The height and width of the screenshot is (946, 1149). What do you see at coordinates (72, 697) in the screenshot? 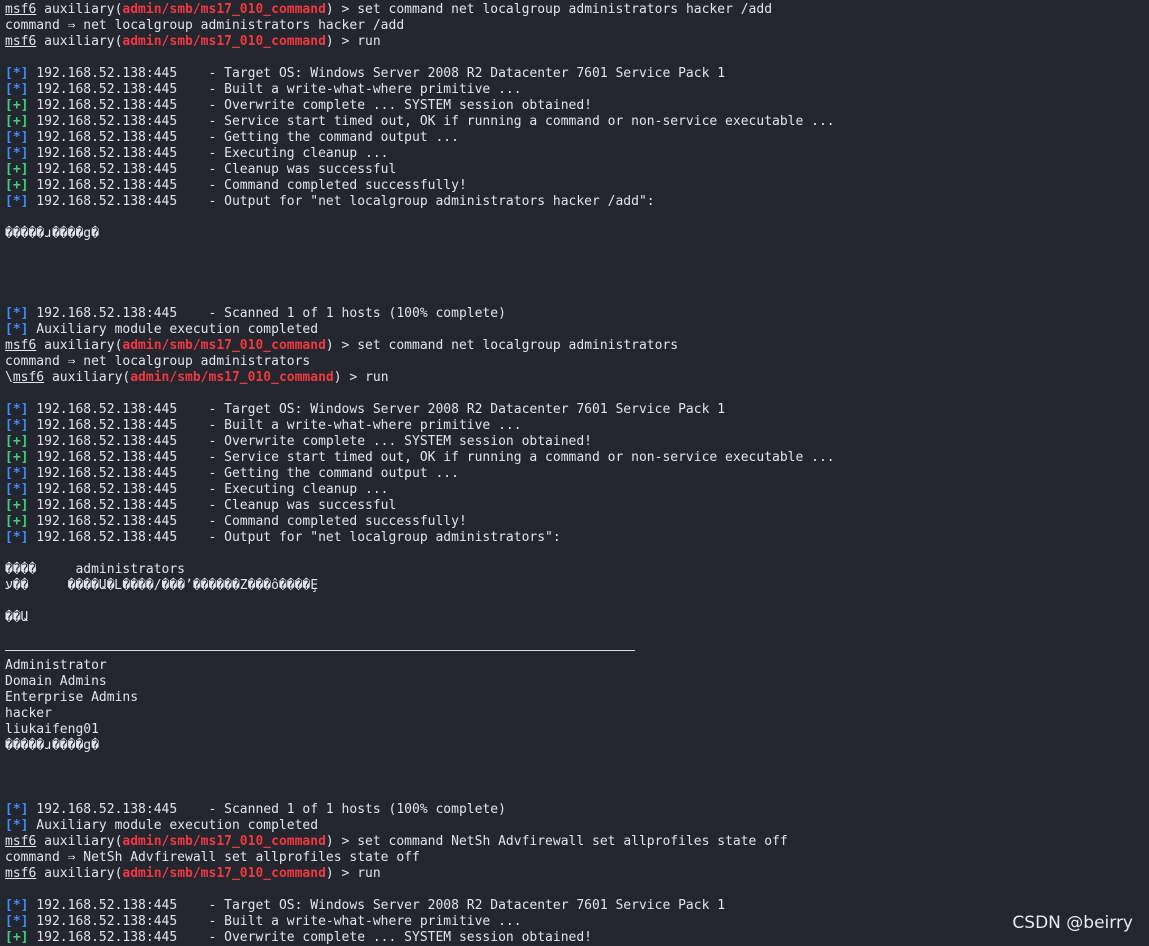
I see `output-text: Enterprise Admins` at bounding box center [72, 697].